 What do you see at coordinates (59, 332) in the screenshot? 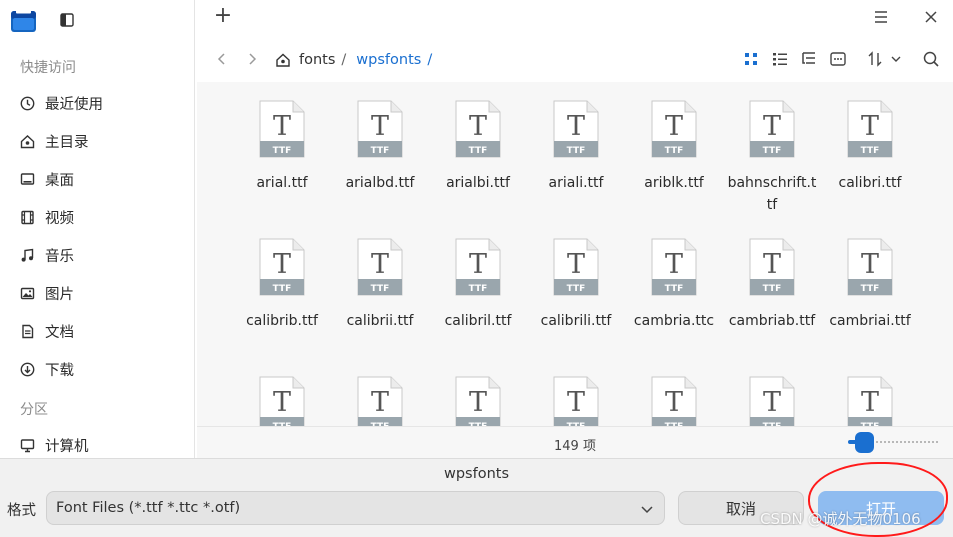
I see `sidebar-item-label: 文档` at bounding box center [59, 332].